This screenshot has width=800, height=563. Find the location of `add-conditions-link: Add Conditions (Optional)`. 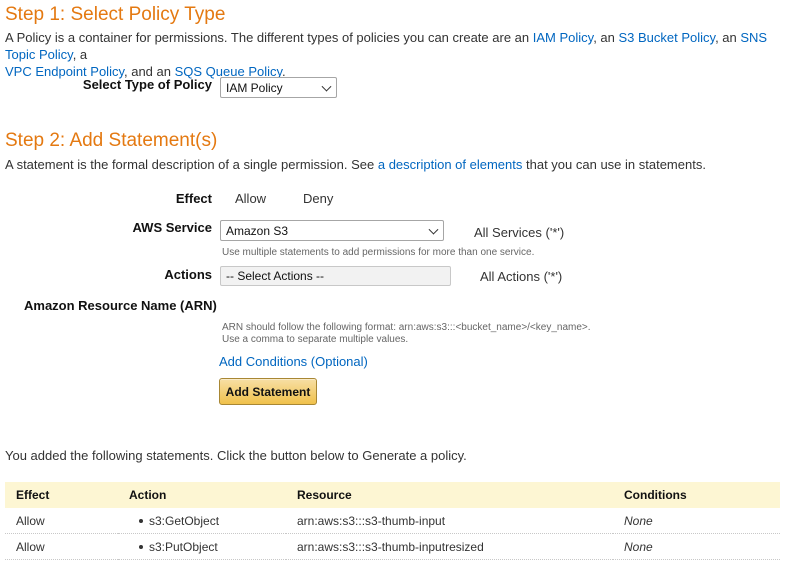

add-conditions-link: Add Conditions (Optional) is located at coordinates (293, 361).